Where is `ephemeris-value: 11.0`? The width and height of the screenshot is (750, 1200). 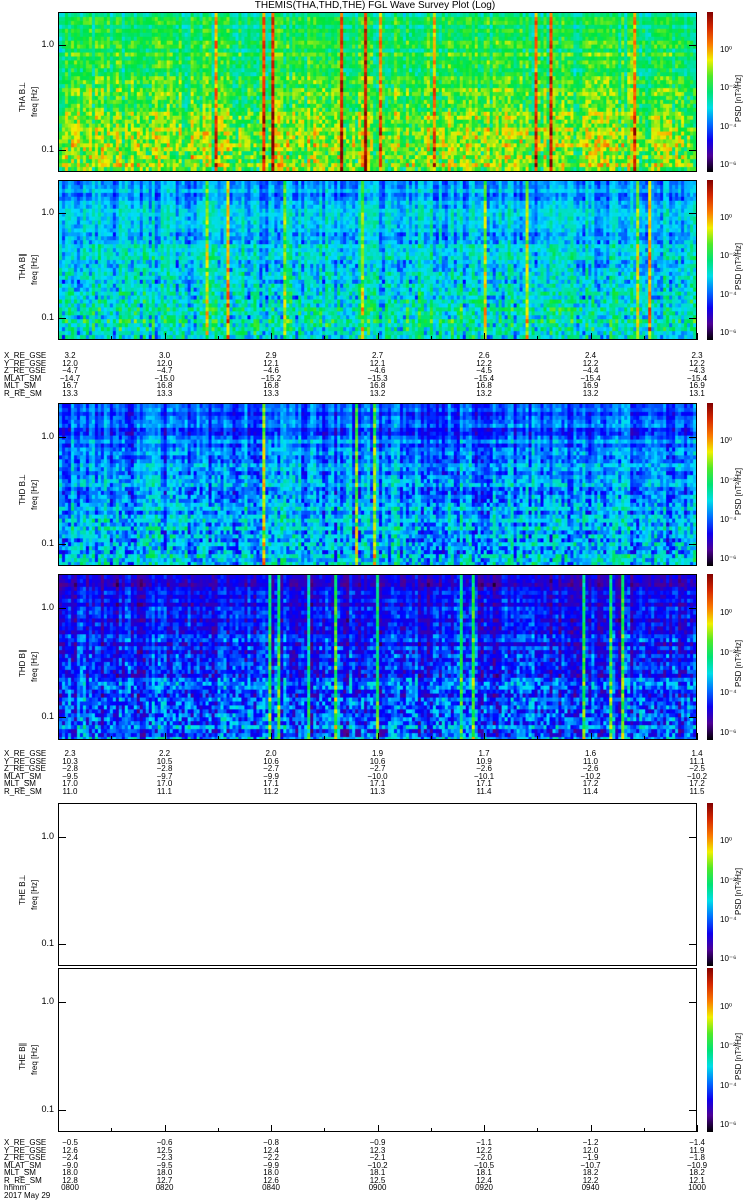 ephemeris-value: 11.0 is located at coordinates (70, 791).